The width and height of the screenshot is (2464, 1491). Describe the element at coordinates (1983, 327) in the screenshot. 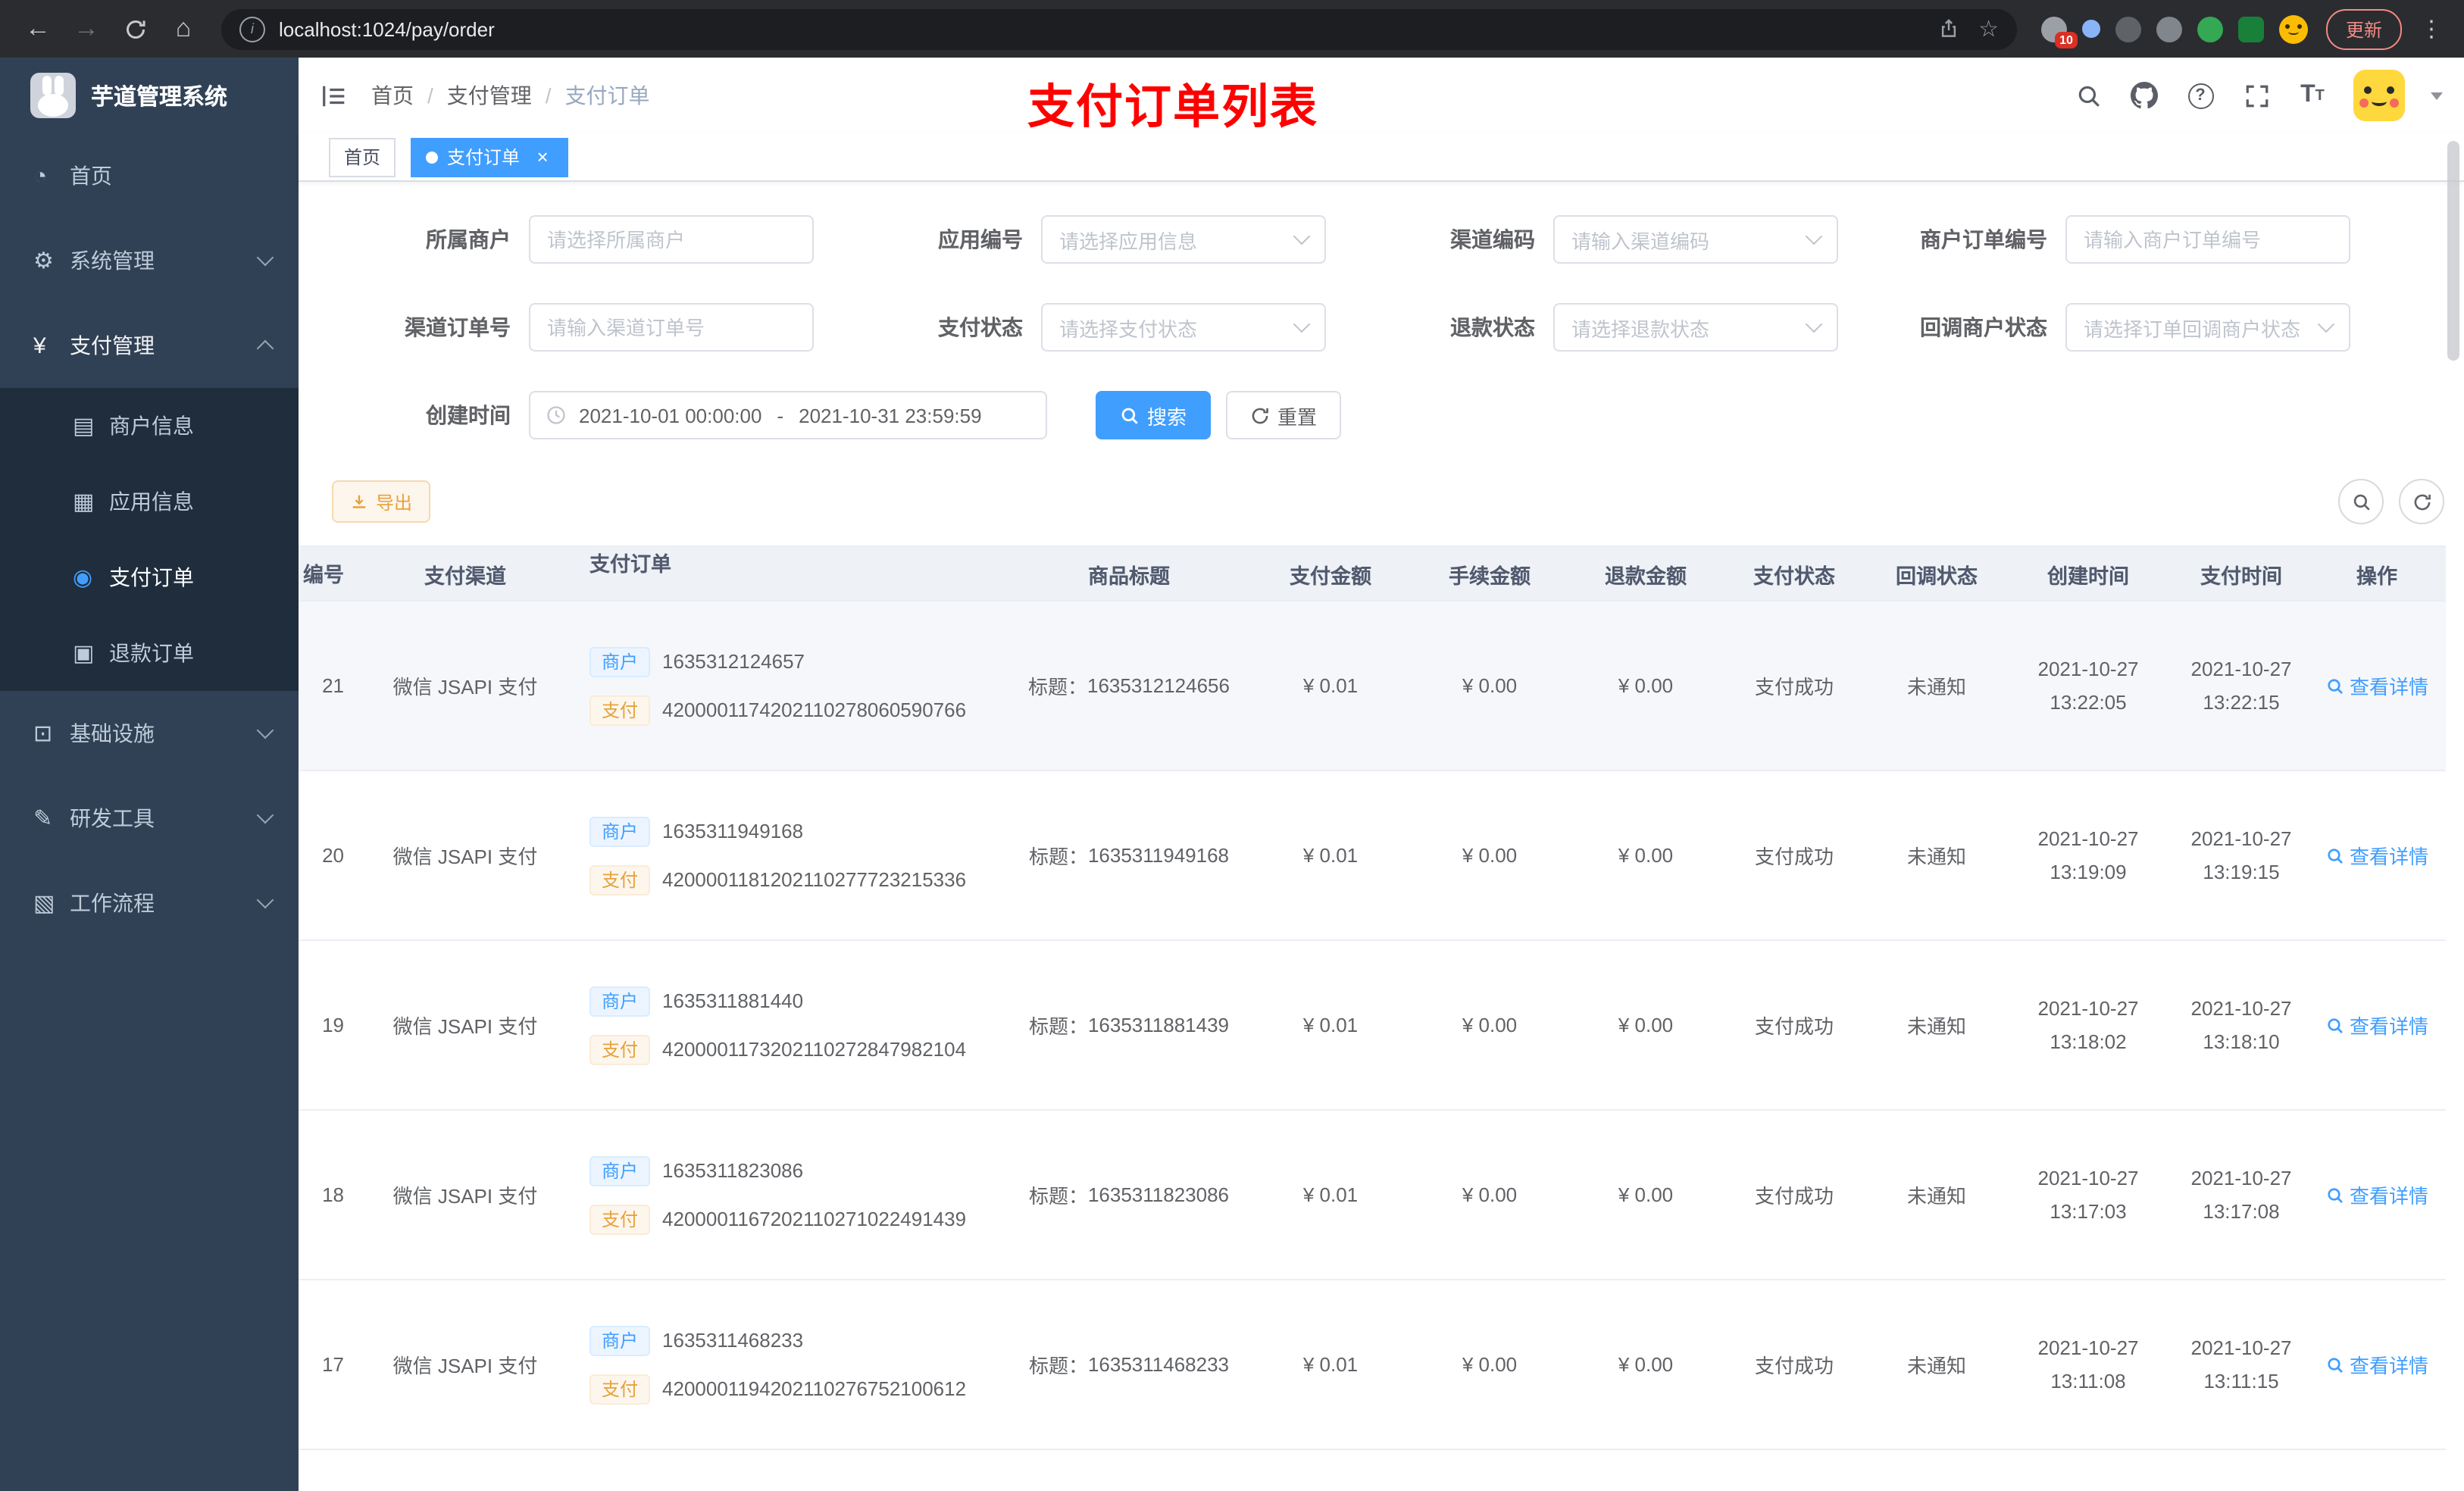

I see `filter-label-notify-status: 回调商户状态` at that location.